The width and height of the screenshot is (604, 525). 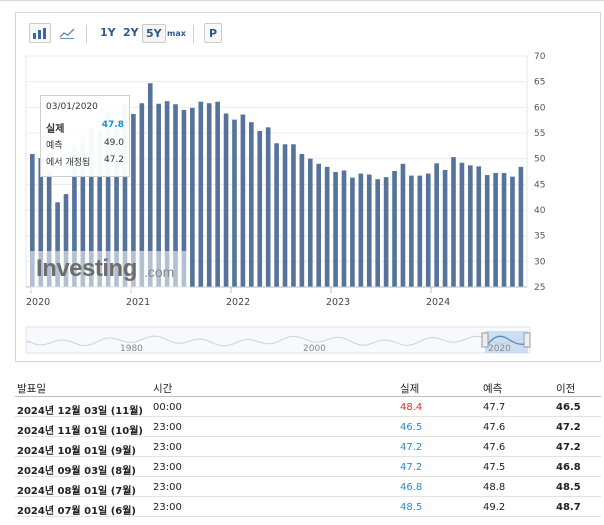 I want to click on tooltip-forecast-value: 49.0, so click(x=113, y=143).